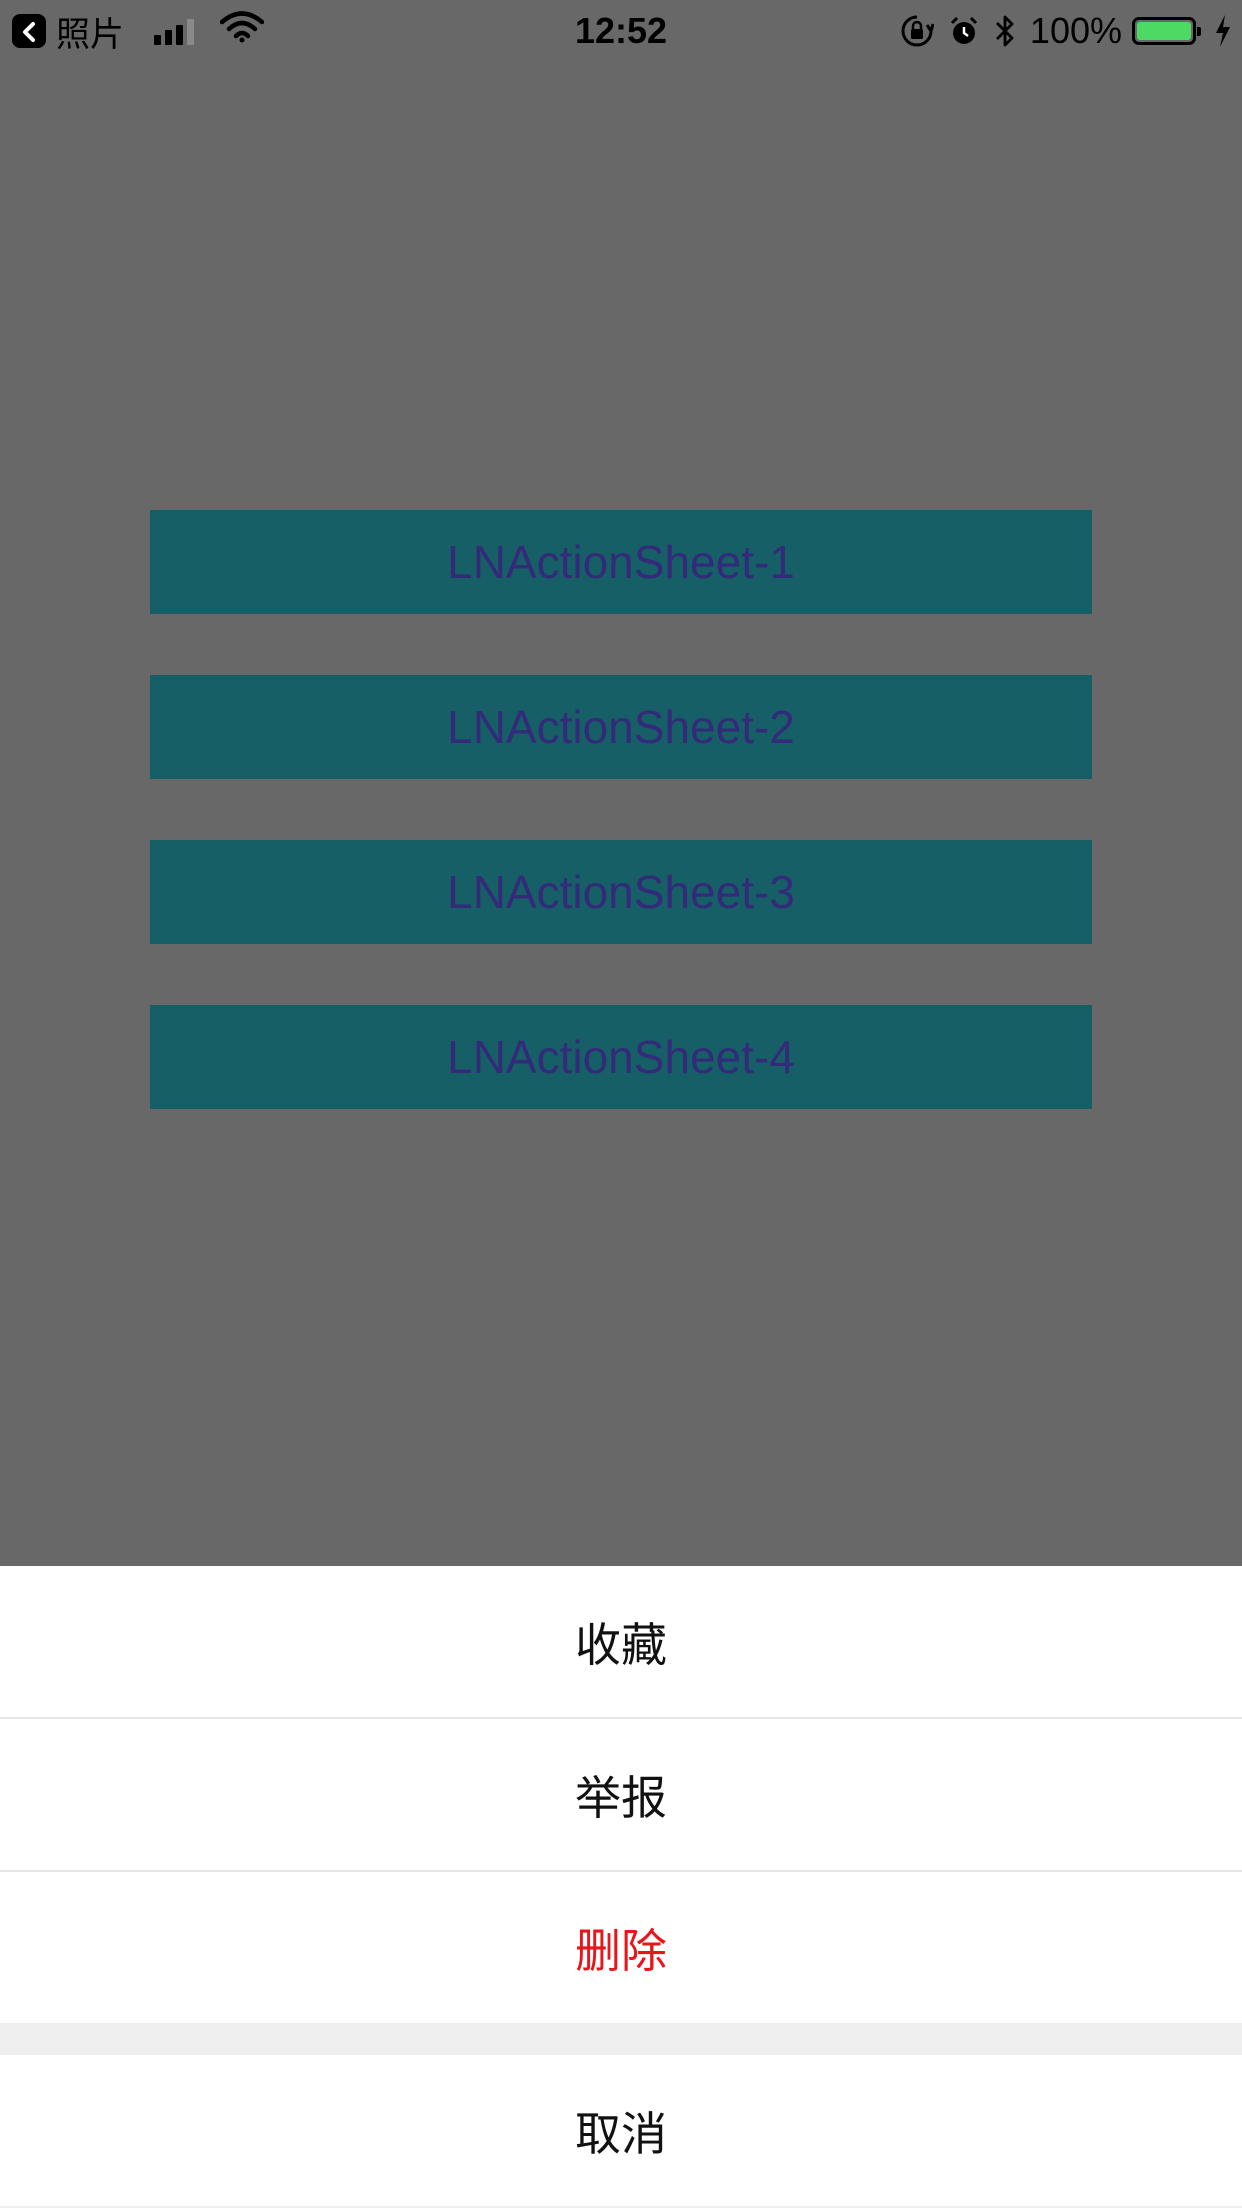 The height and width of the screenshot is (2208, 1242). Describe the element at coordinates (964, 31) in the screenshot. I see `alarm-icon` at that location.